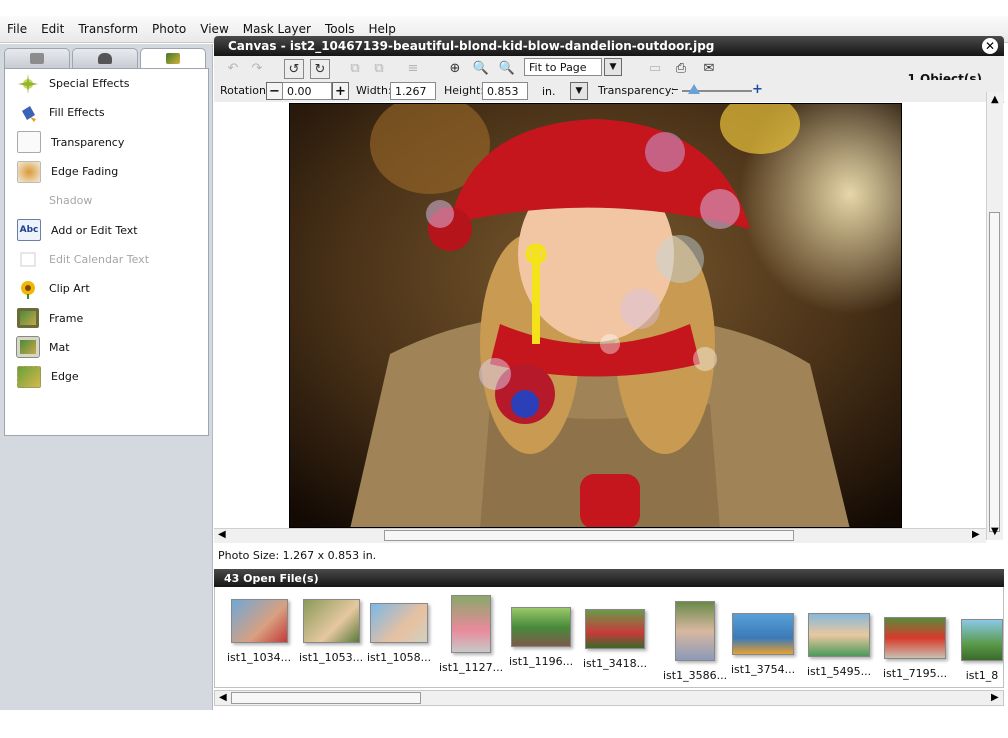 This screenshot has width=1008, height=738. Describe the element at coordinates (505, 91) in the screenshot. I see `height-input: 0.853` at that location.